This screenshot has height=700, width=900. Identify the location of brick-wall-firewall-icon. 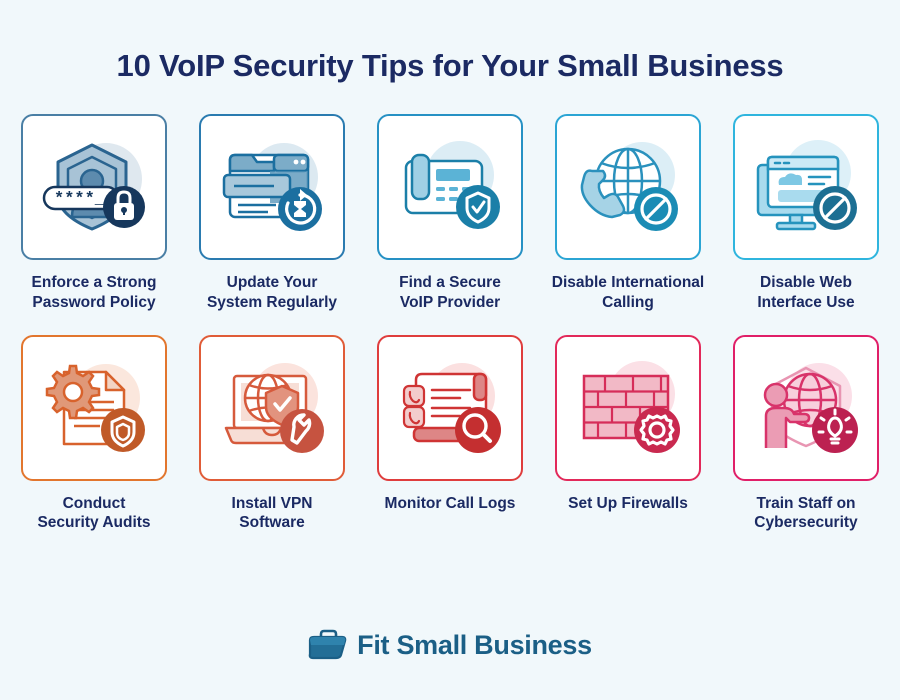
(631, 406).